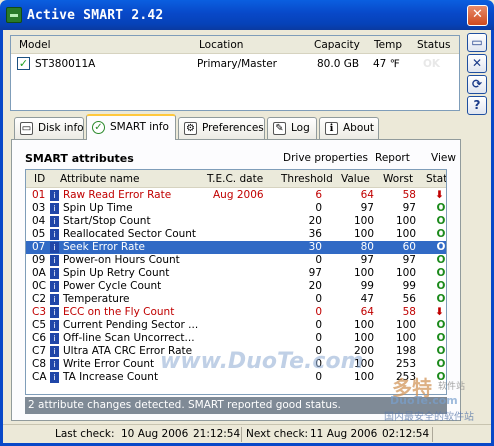  I want to click on tab-smart-info: ✓ SMART info, so click(131, 127).